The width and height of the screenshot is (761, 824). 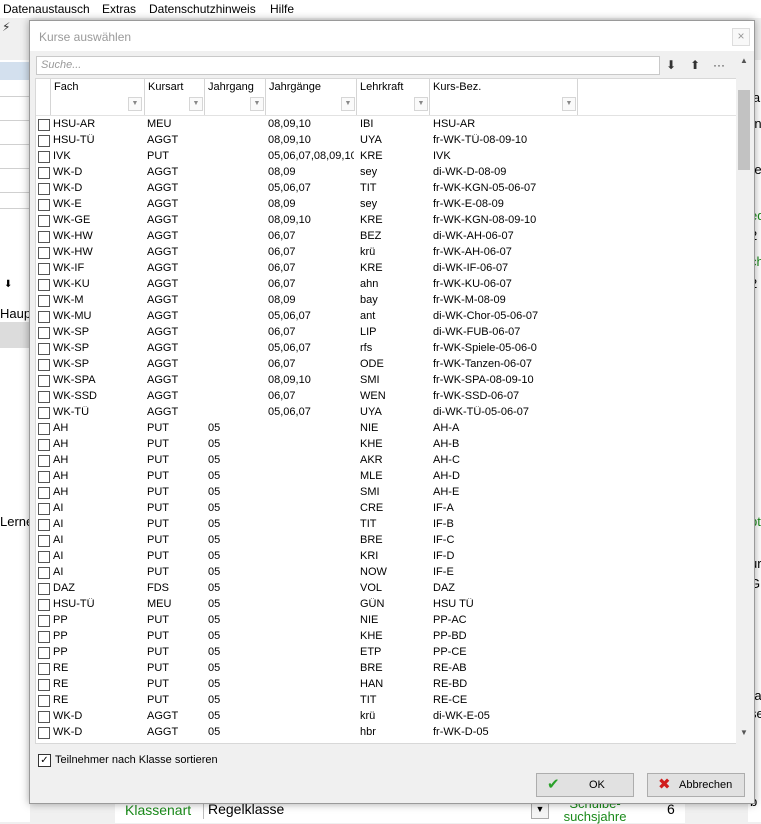 I want to click on table-row: WK-HW AGGT 06,07 krü fr-WK-AH-06-07, so click(x=386, y=253).